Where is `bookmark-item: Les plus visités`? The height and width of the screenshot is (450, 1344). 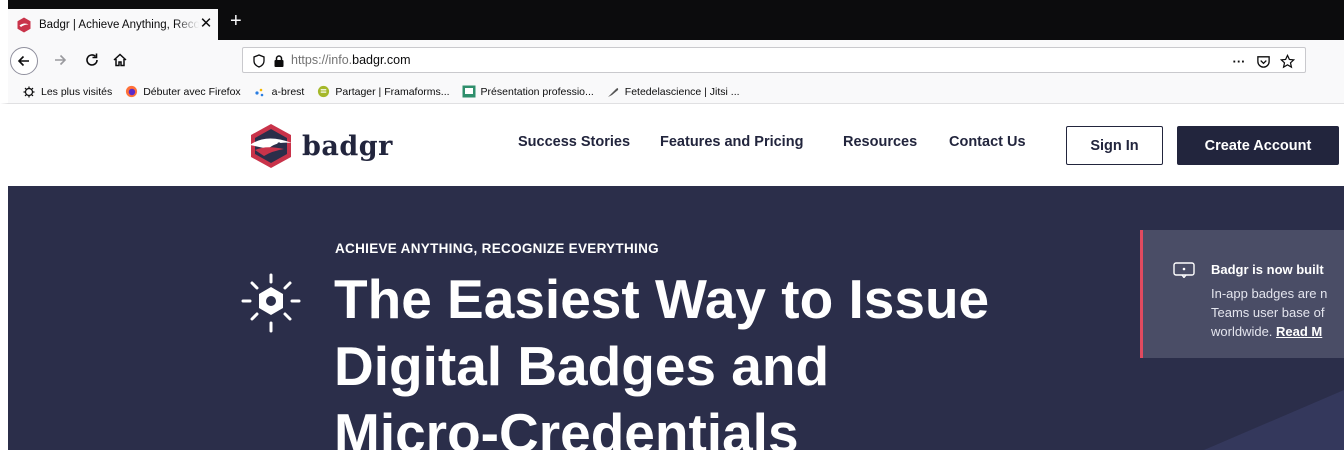
bookmark-item: Les plus visités is located at coordinates (67, 92).